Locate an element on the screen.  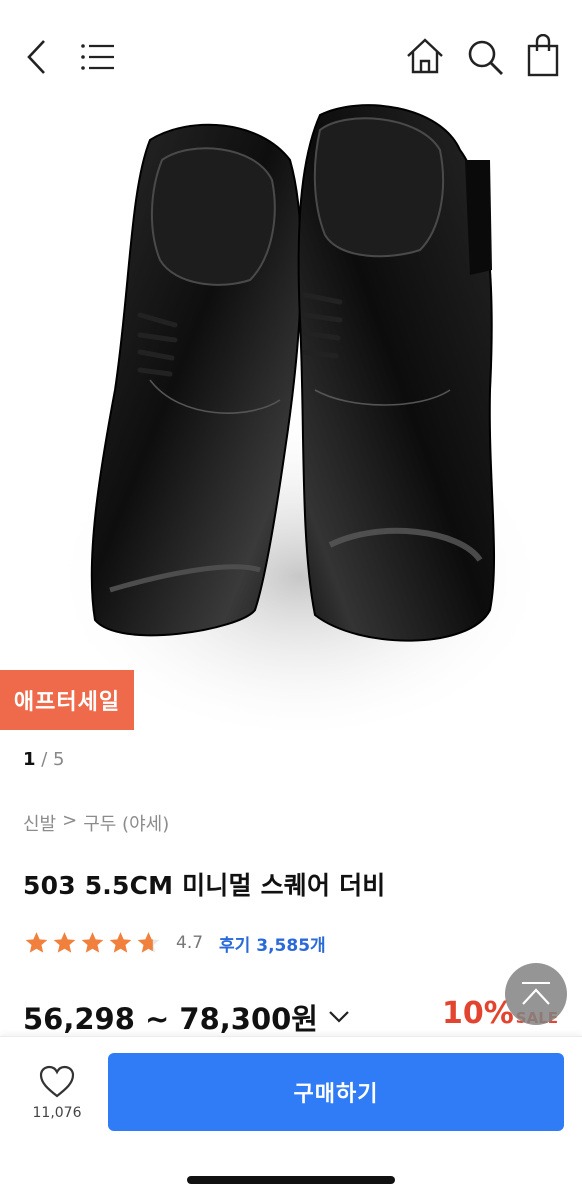
rating-score: 4.7 is located at coordinates (190, 943).